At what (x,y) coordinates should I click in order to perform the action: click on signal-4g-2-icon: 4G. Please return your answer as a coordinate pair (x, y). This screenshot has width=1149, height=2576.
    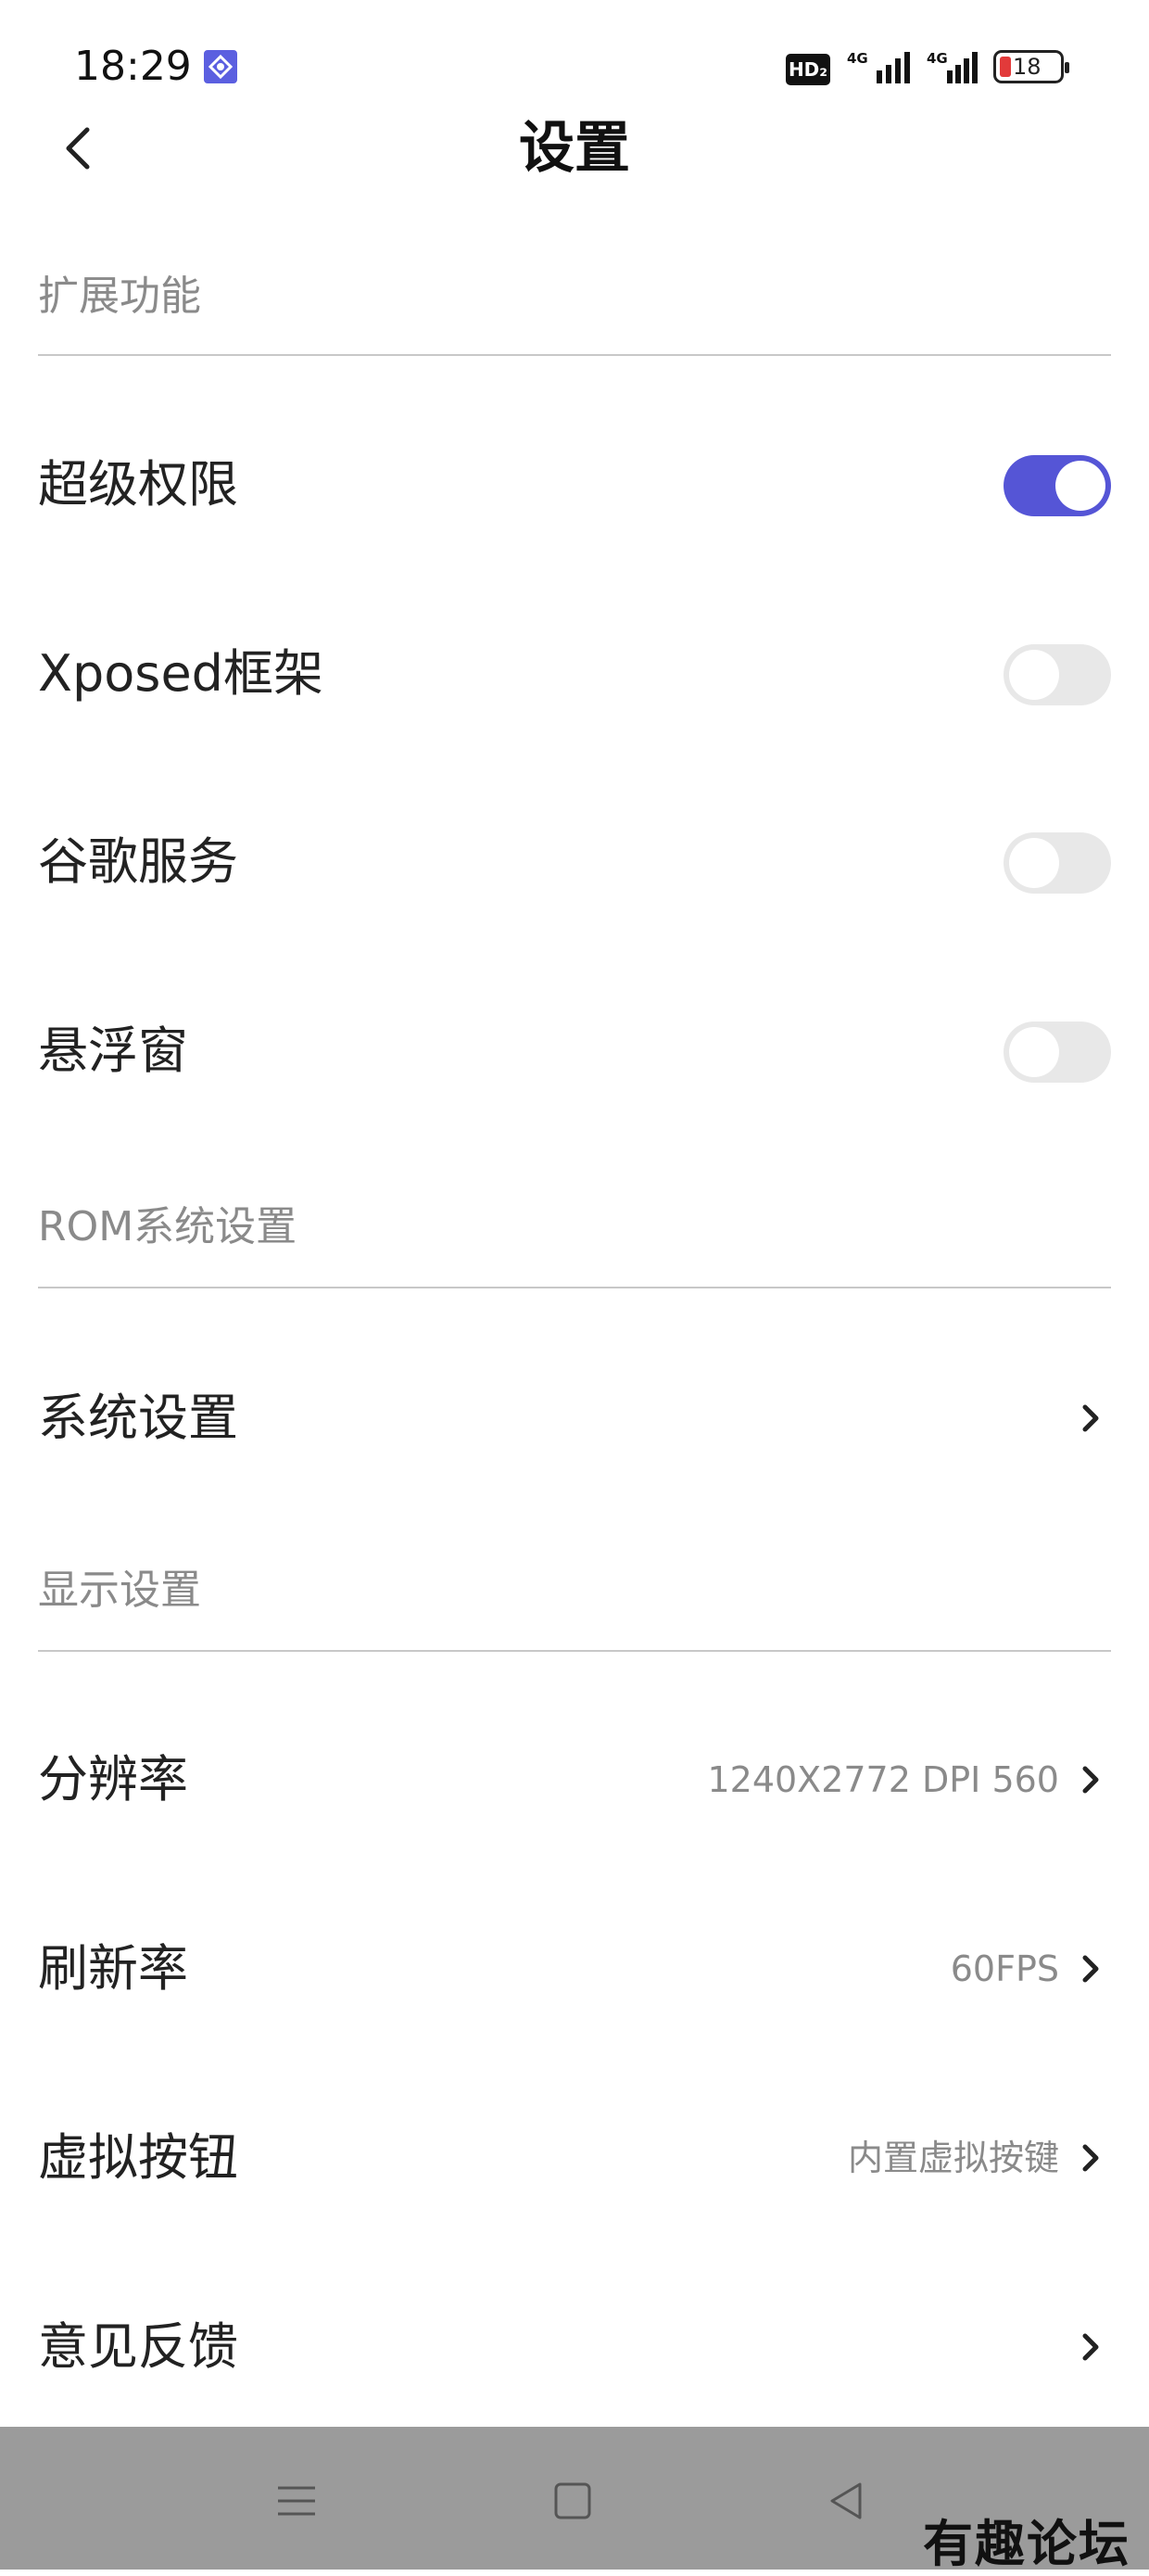
    Looking at the image, I should click on (952, 66).